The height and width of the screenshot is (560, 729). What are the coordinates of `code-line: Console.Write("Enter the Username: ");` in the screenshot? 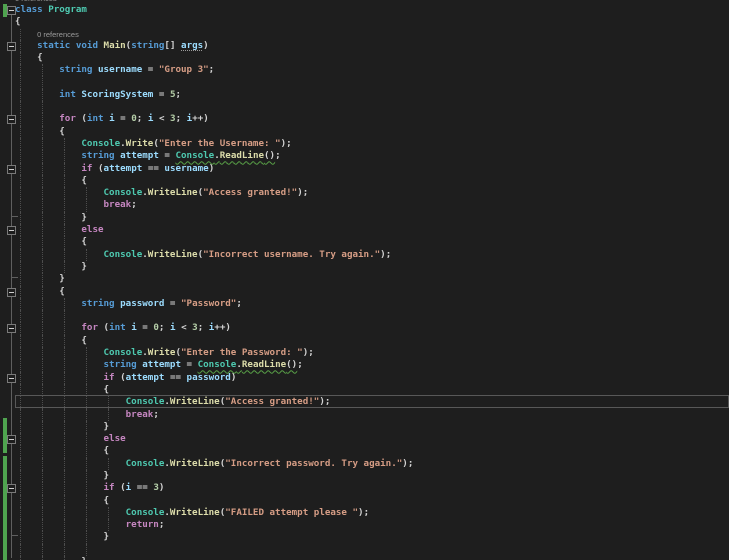 It's located at (372, 144).